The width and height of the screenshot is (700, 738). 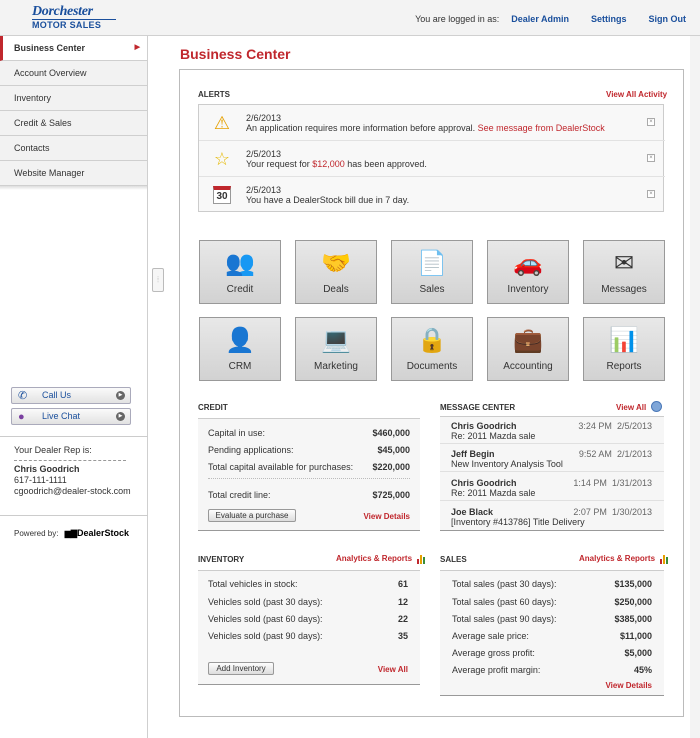 What do you see at coordinates (57, 395) in the screenshot?
I see `call-us-label: Call Us` at bounding box center [57, 395].